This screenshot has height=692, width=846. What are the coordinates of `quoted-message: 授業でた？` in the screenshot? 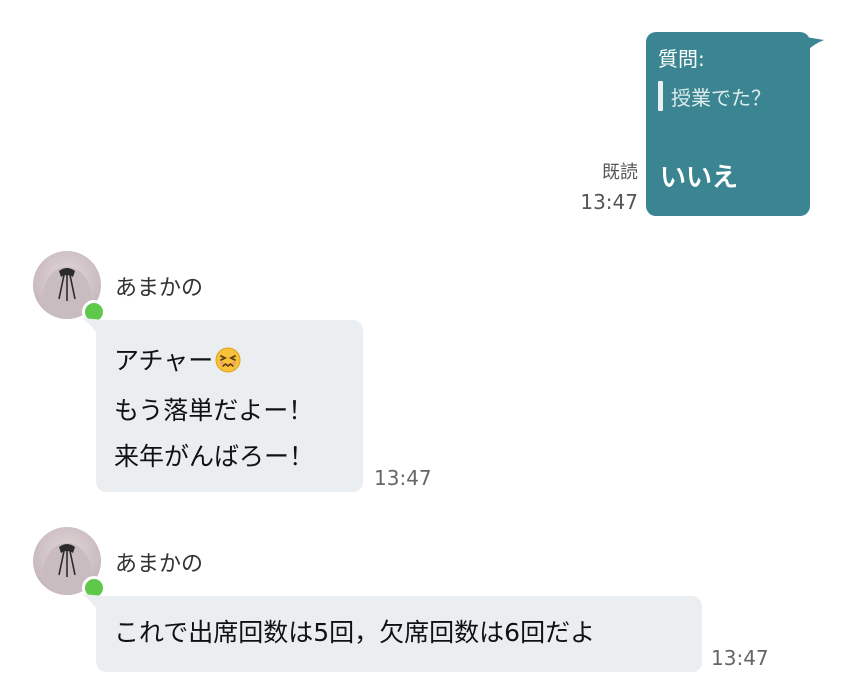 It's located at (734, 96).